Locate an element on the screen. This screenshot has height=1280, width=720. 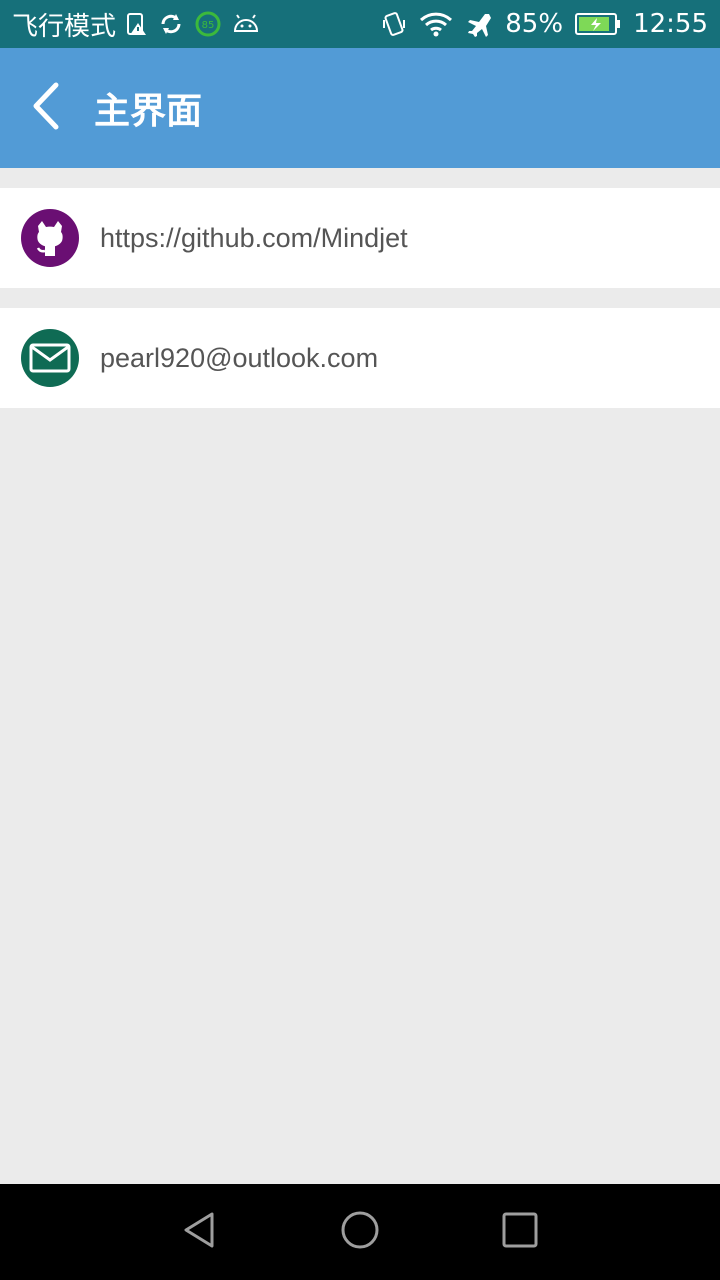
nav-home-button is located at coordinates (360, 1232).